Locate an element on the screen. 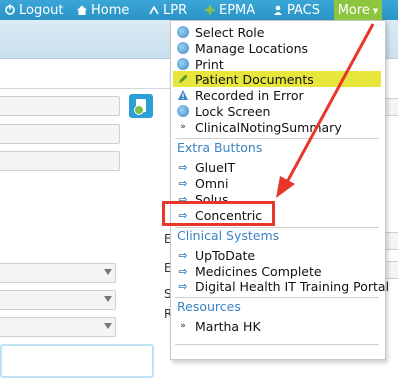 This screenshot has height=378, width=398. home-link: Home is located at coordinates (102, 10).